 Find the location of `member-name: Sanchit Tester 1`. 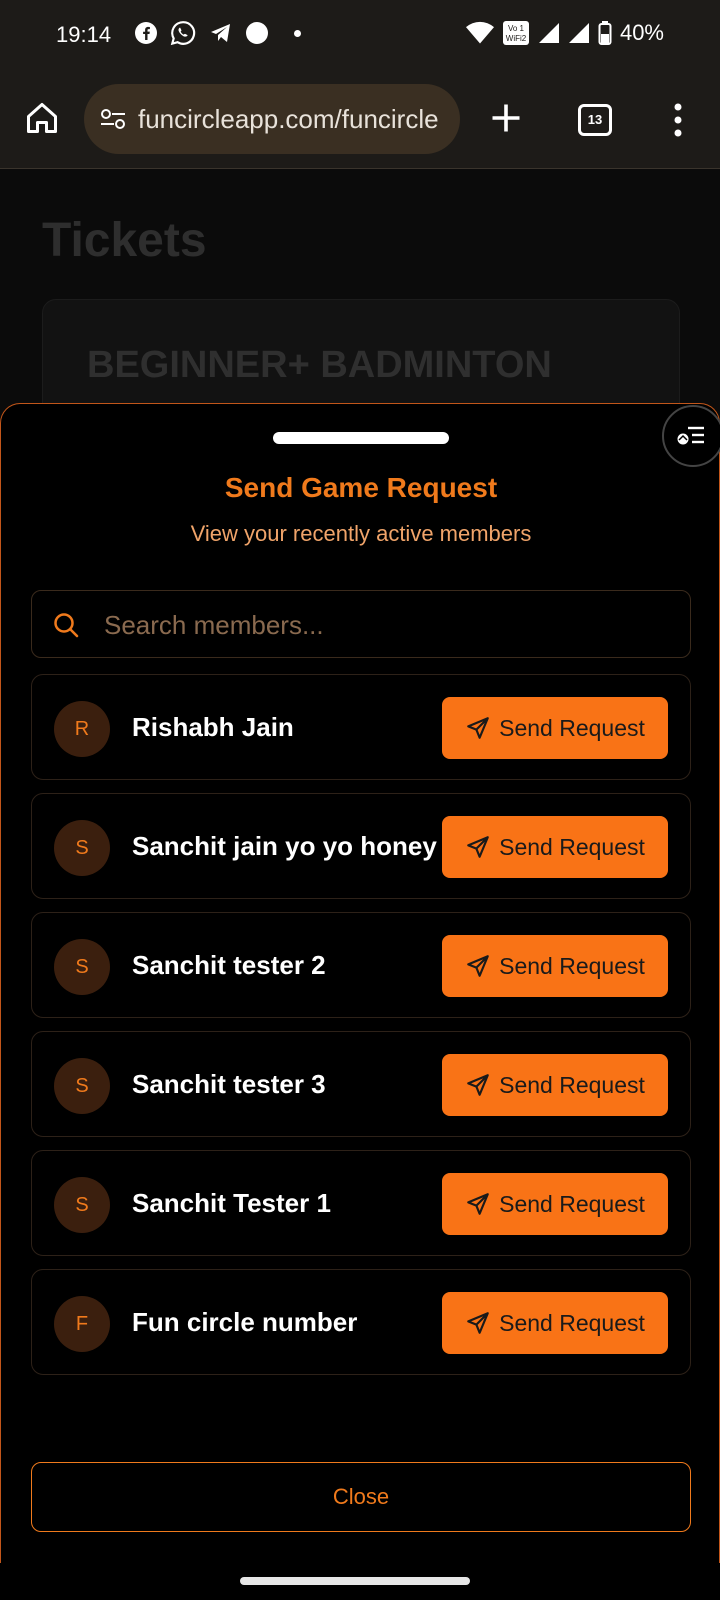

member-name: Sanchit Tester 1 is located at coordinates (231, 1203).